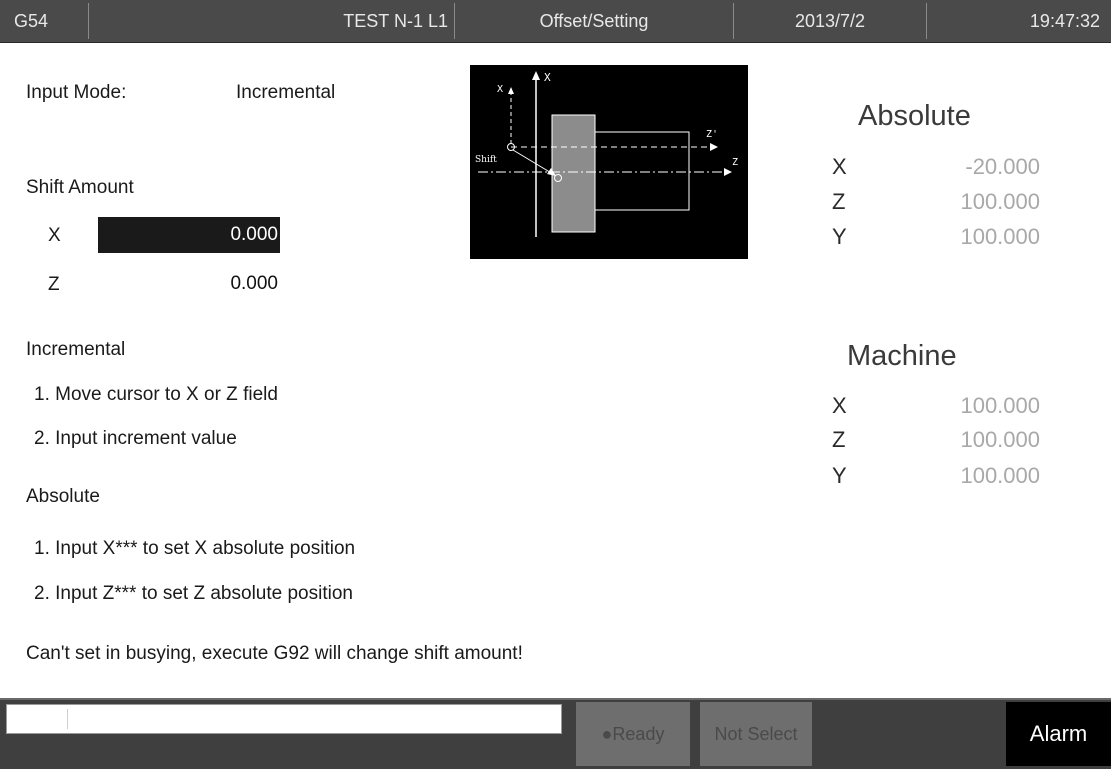 The image size is (1111, 769). Describe the element at coordinates (633, 734) in the screenshot. I see `ready-status-indicator: ●Ready` at that location.